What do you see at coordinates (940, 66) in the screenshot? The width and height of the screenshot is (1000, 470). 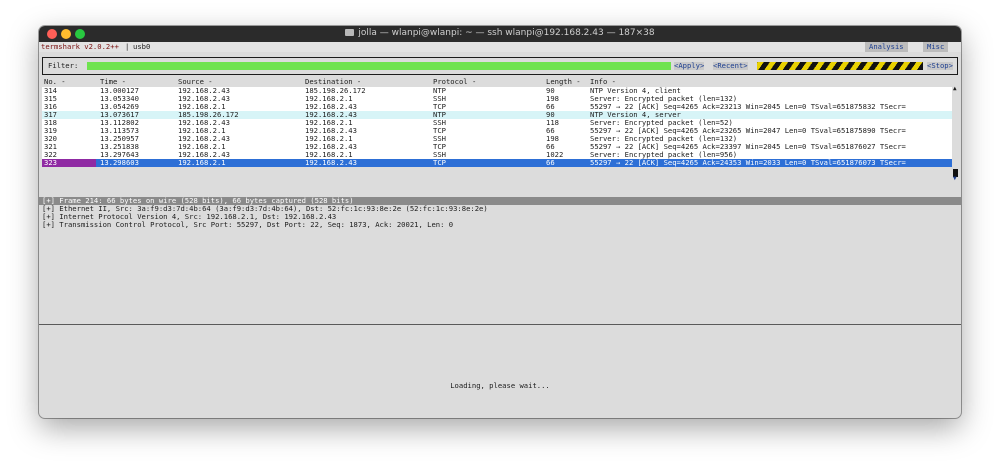 I see `stop-button: <Stop>` at bounding box center [940, 66].